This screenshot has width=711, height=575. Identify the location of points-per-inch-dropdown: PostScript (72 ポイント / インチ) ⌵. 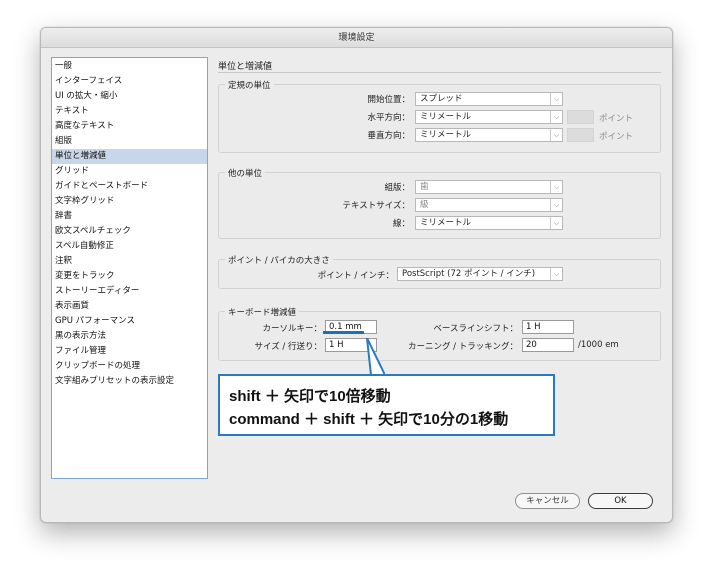
(480, 274).